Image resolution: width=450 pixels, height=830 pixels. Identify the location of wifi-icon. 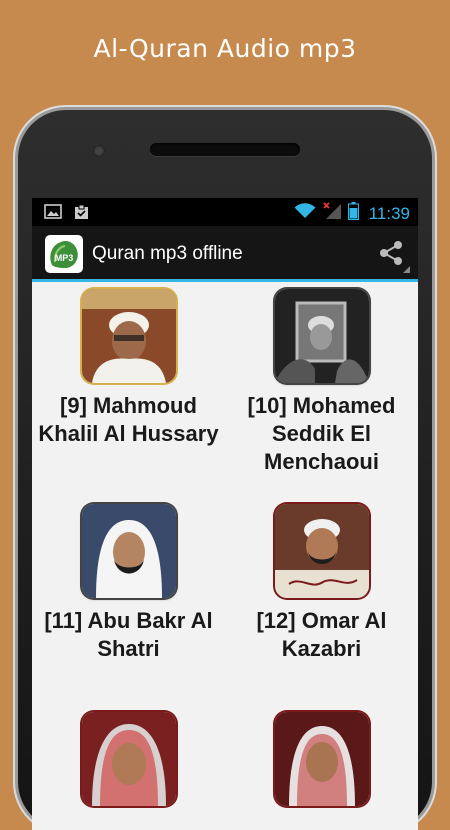
(305, 213).